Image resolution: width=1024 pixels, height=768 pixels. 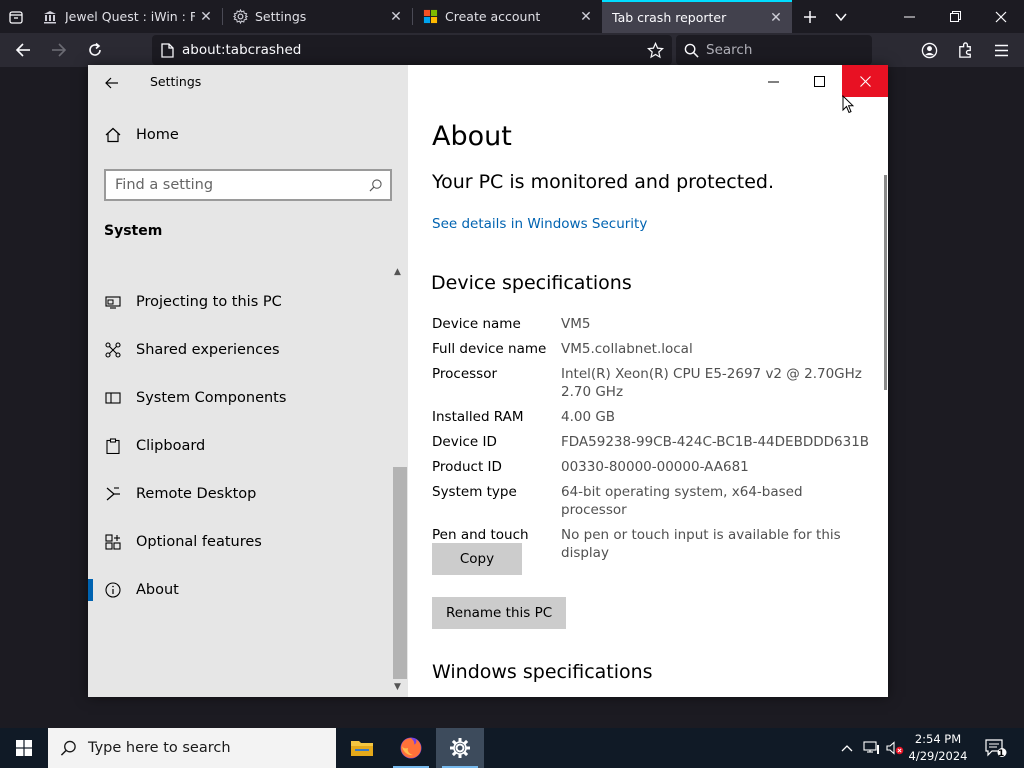 What do you see at coordinates (240, 542) in the screenshot?
I see `sidebar-item-optional-features: Optional features` at bounding box center [240, 542].